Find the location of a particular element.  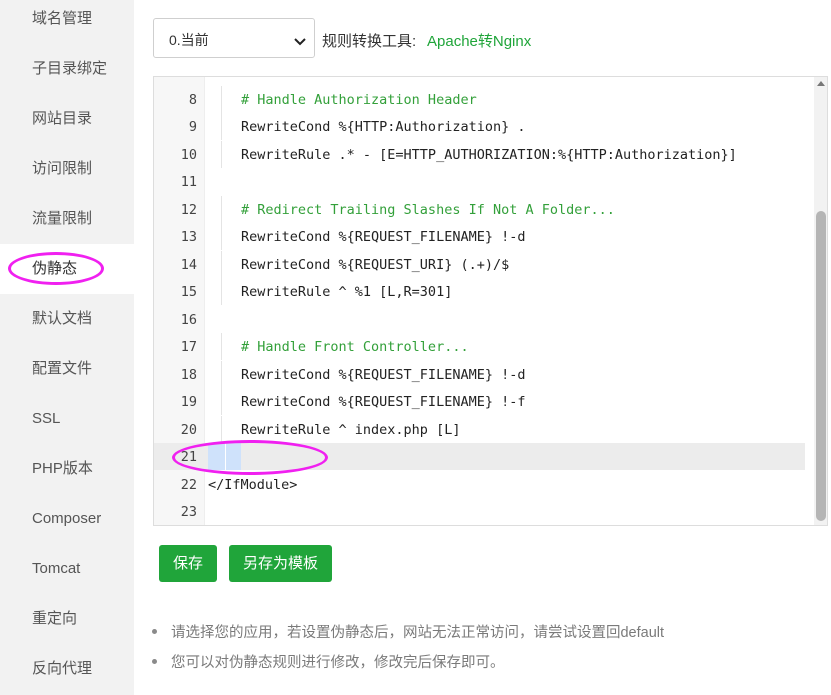

line-number: 22 is located at coordinates (188, 485).